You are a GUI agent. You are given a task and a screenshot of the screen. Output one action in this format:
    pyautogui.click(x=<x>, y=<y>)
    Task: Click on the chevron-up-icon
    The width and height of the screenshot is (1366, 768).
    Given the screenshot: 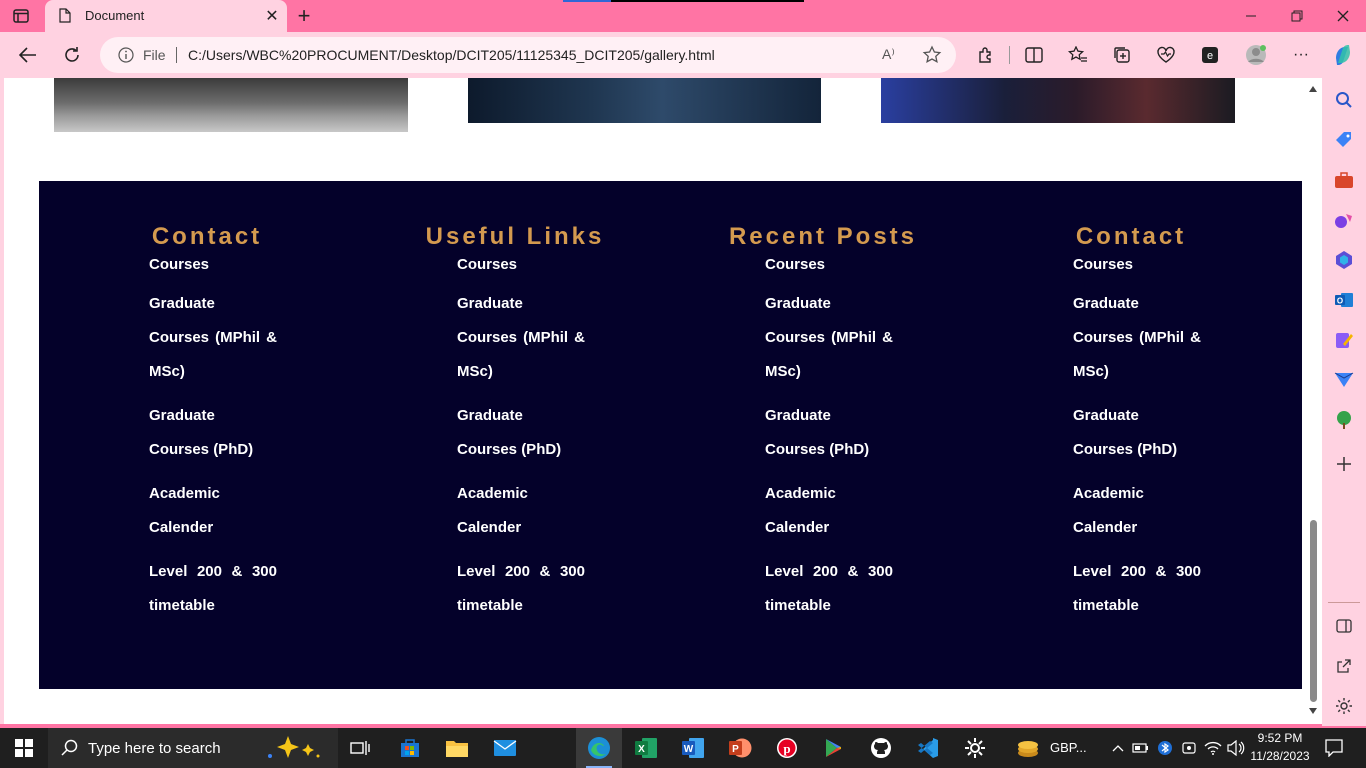 What is the action you would take?
    pyautogui.click(x=1118, y=748)
    